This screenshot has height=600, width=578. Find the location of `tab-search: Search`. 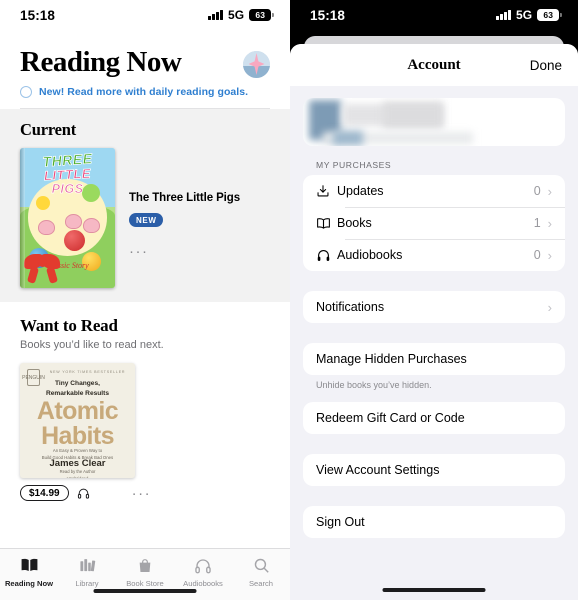

tab-search: Search is located at coordinates (261, 572).